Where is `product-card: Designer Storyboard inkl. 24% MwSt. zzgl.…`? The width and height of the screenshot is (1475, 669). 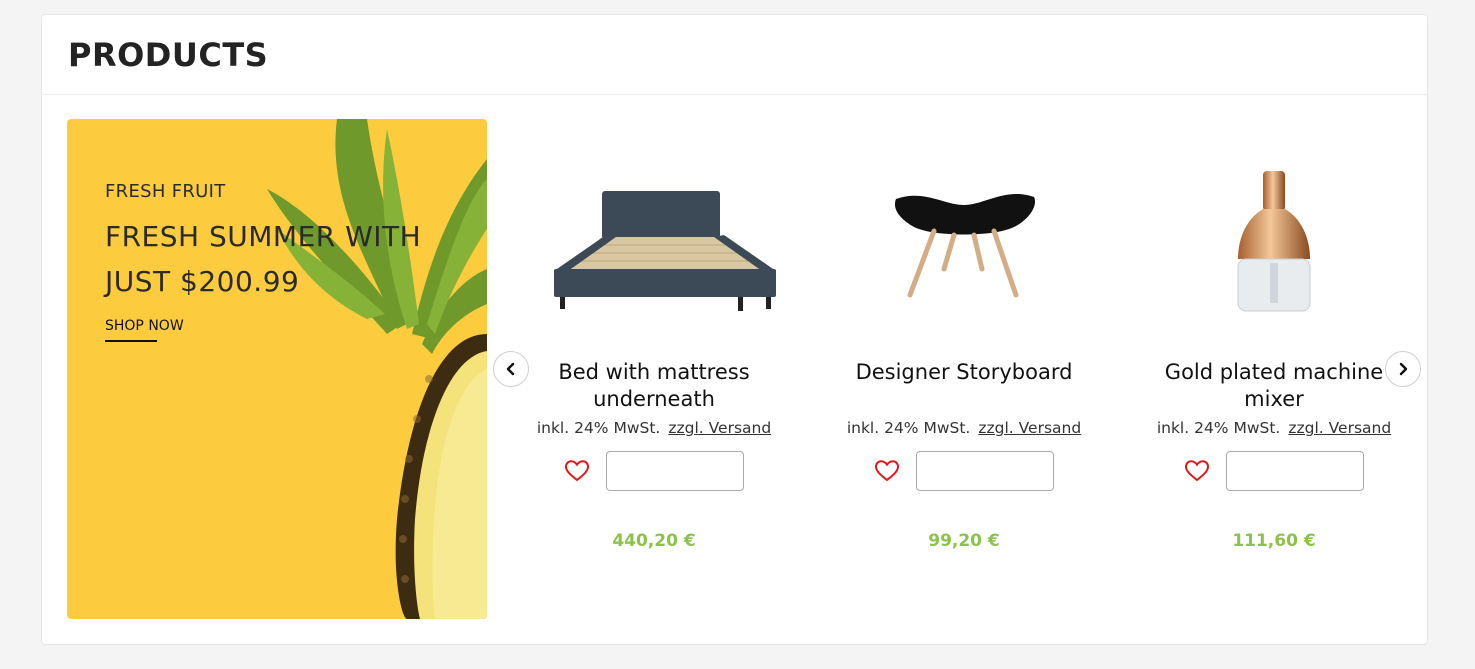 product-card: Designer Storyboard inkl. 24% MwSt. zzgl.… is located at coordinates (964, 369).